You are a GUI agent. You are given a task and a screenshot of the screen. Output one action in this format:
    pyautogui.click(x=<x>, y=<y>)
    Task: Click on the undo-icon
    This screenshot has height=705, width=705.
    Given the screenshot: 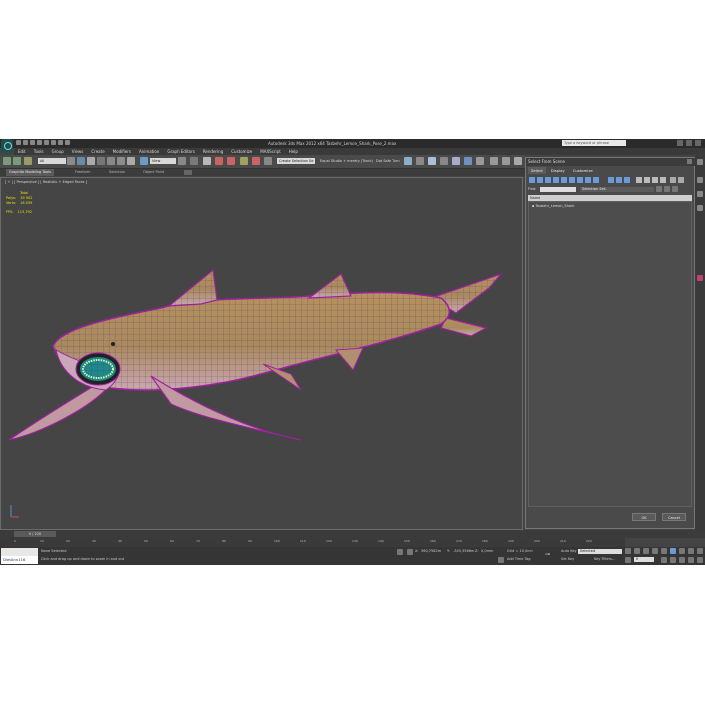 What is the action you would take?
    pyautogui.click(x=39, y=142)
    